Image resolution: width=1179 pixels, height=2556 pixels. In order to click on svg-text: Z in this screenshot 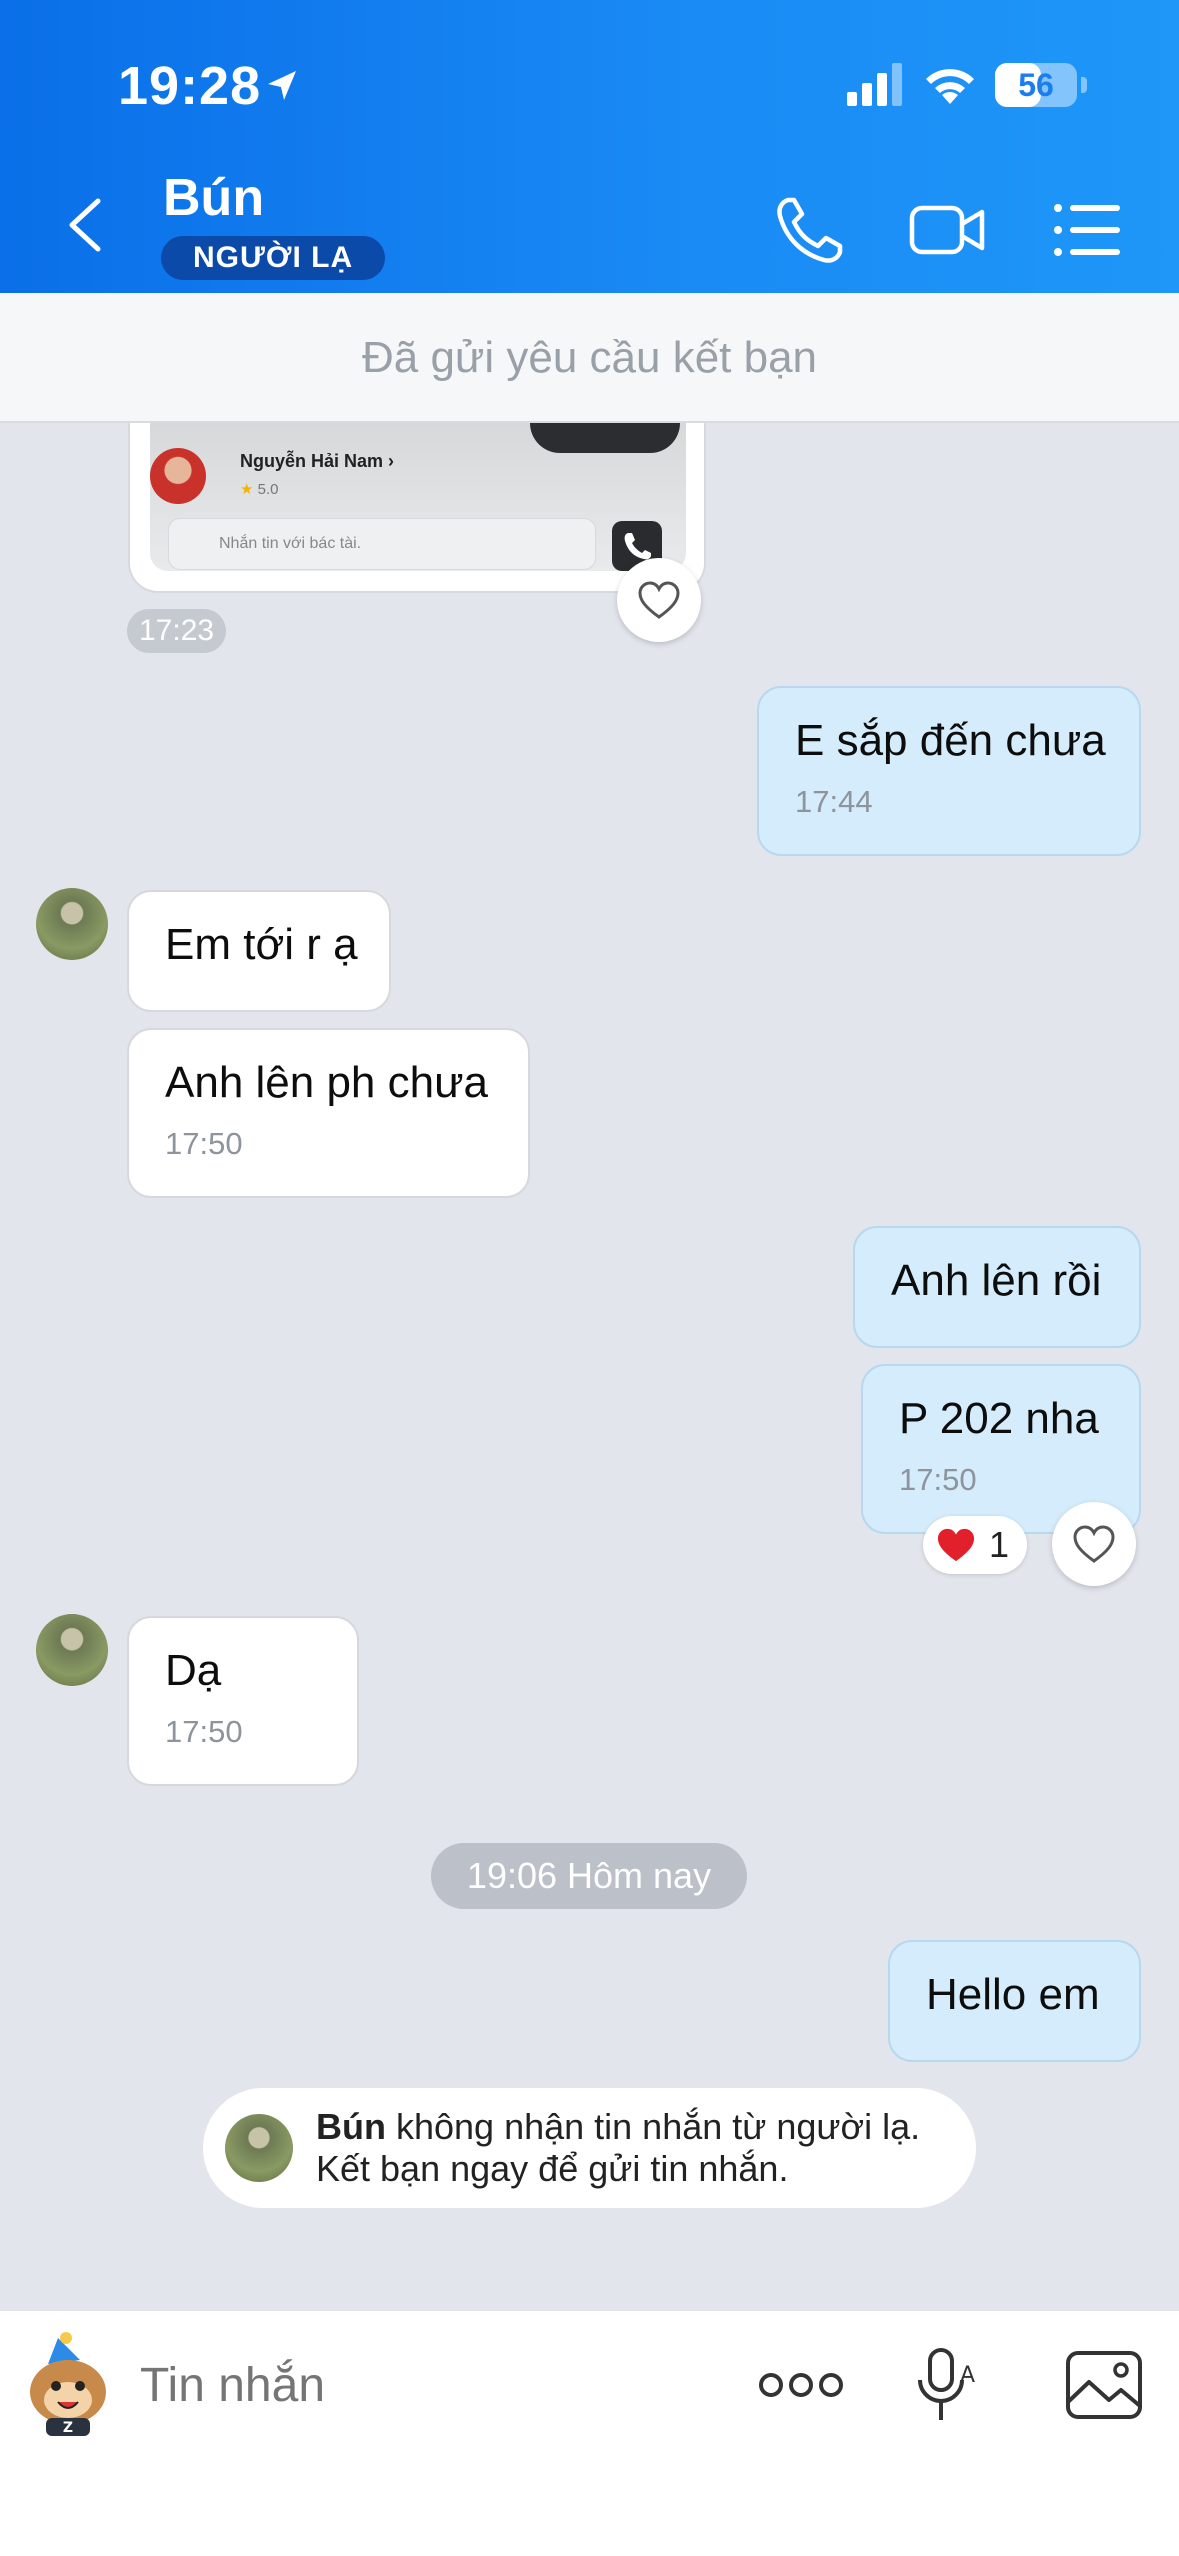, I will do `click(68, 2428)`.